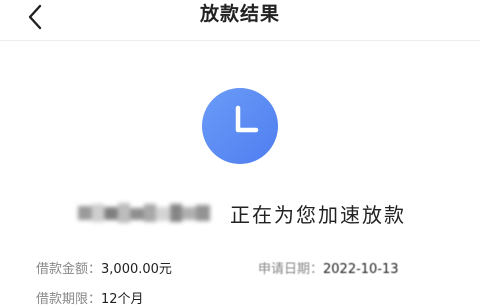  What do you see at coordinates (318, 215) in the screenshot?
I see `loan-status-message: 正在为您加速放款` at bounding box center [318, 215].